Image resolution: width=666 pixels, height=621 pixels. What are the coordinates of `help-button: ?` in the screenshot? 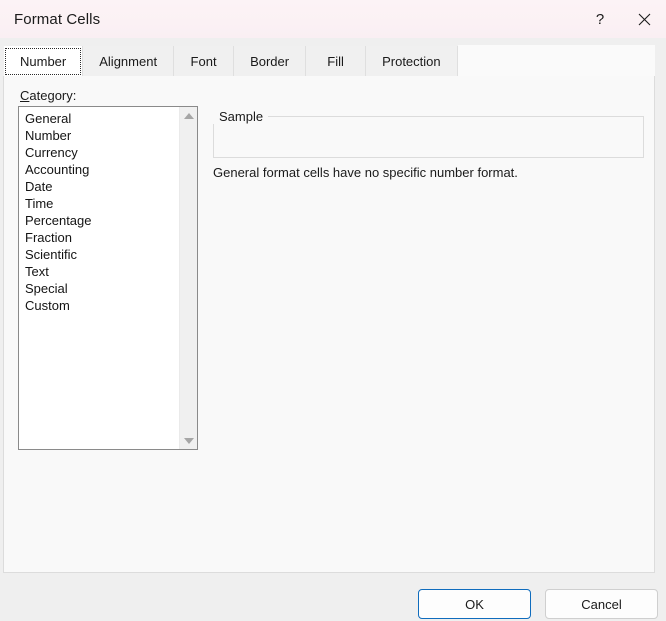 It's located at (600, 19).